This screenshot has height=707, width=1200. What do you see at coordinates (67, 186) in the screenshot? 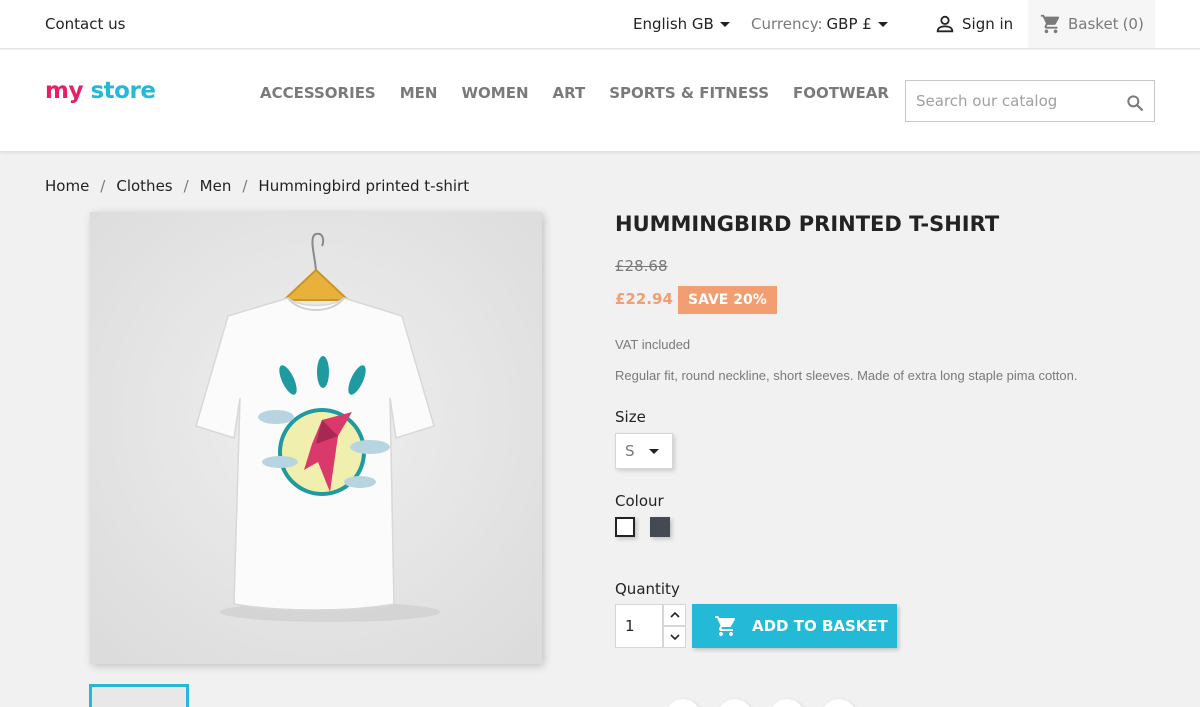
I see `breadcrumb-home: Home` at bounding box center [67, 186].